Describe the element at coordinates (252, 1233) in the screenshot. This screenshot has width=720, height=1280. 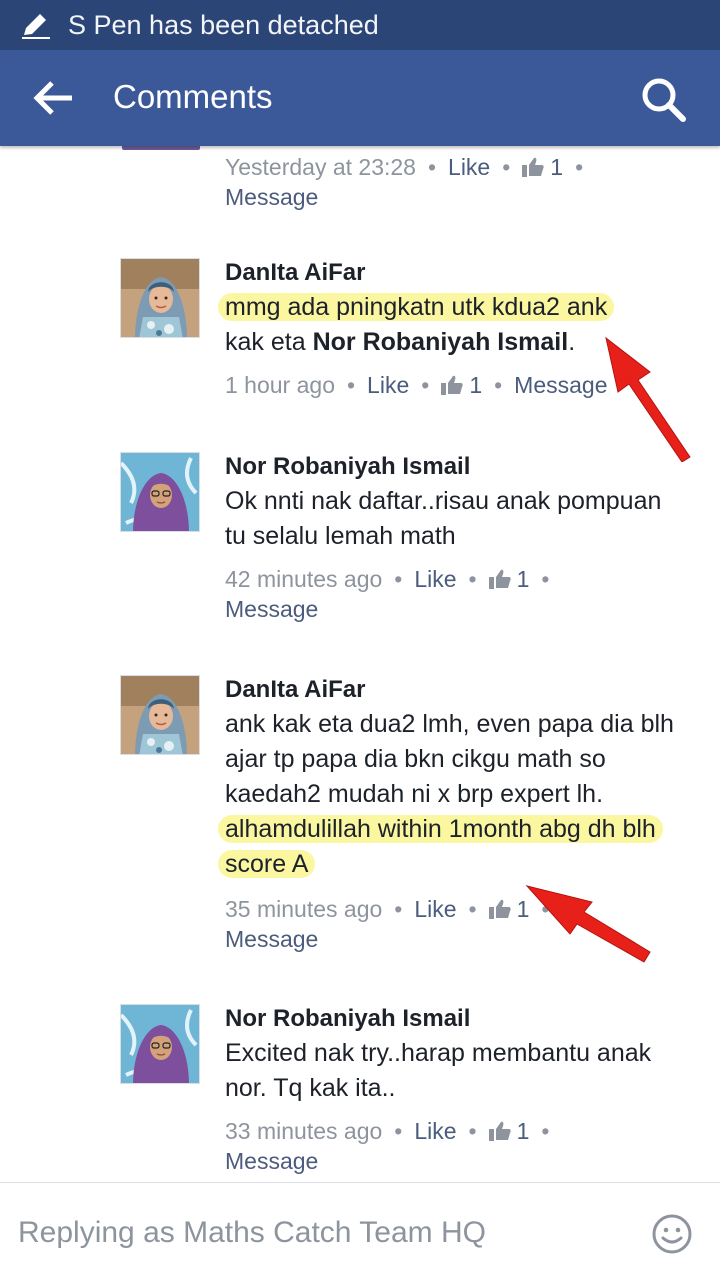
I see `reply-input: Replying as Maths Catch Team HQ` at that location.